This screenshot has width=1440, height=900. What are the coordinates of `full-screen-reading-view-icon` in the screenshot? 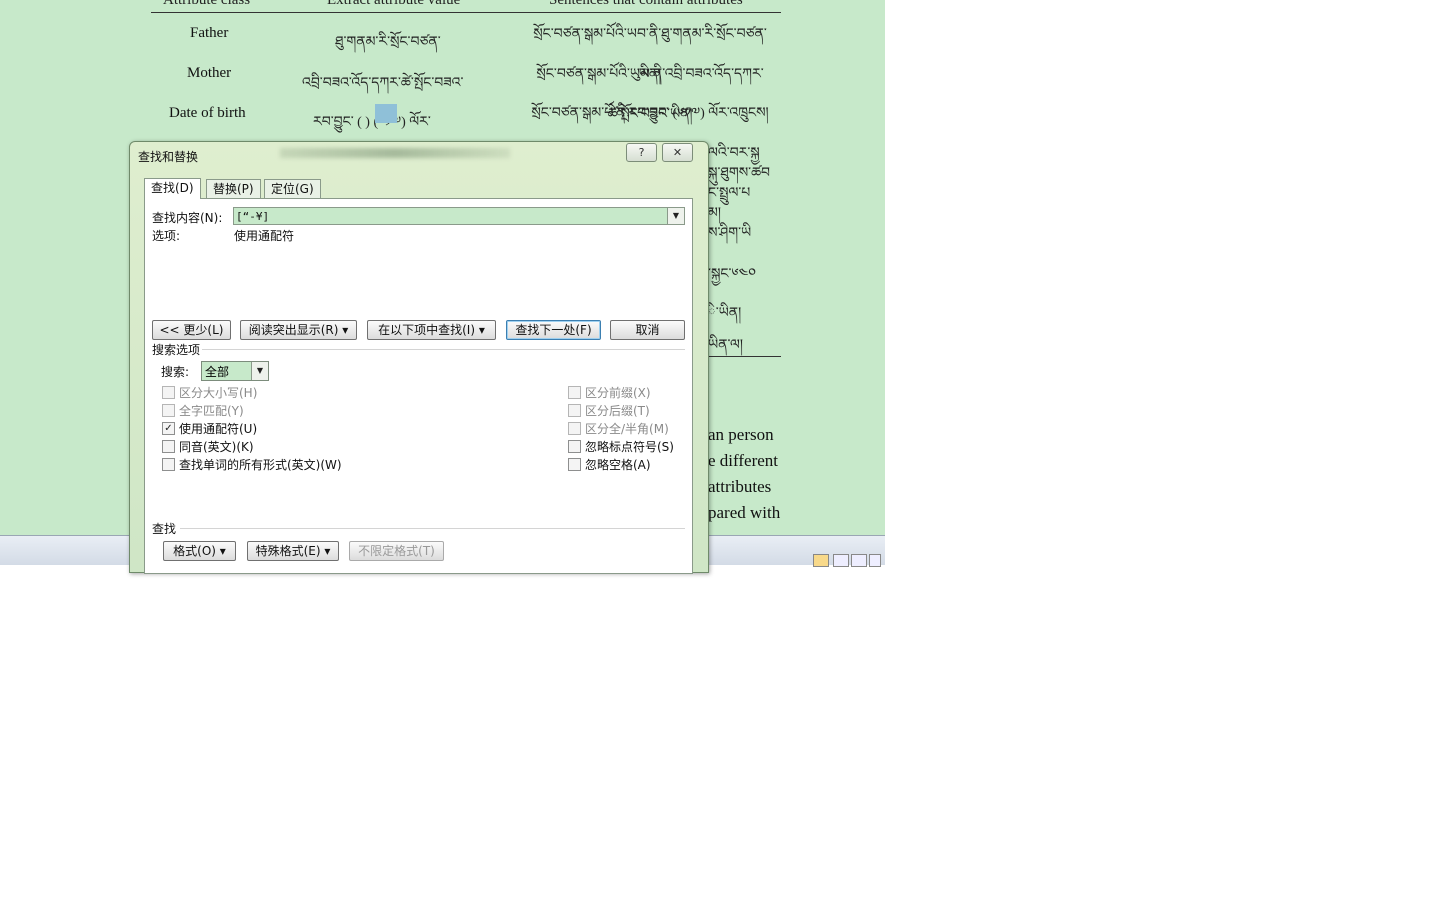 It's located at (841, 560).